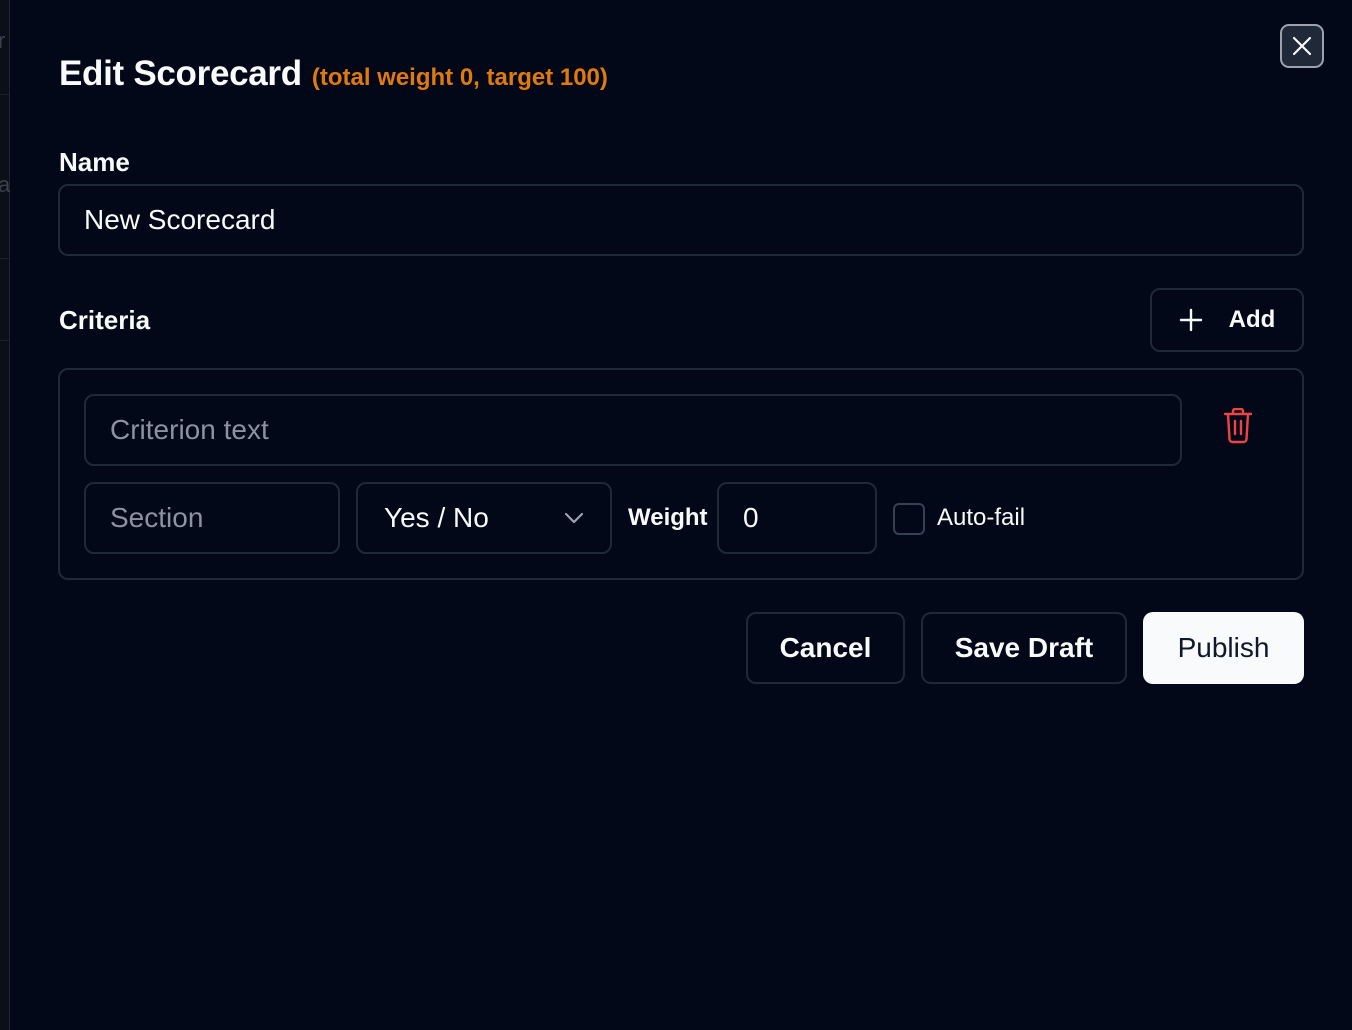 The height and width of the screenshot is (1030, 1352). Describe the element at coordinates (105, 320) in the screenshot. I see `criteria-label: Criteria` at that location.